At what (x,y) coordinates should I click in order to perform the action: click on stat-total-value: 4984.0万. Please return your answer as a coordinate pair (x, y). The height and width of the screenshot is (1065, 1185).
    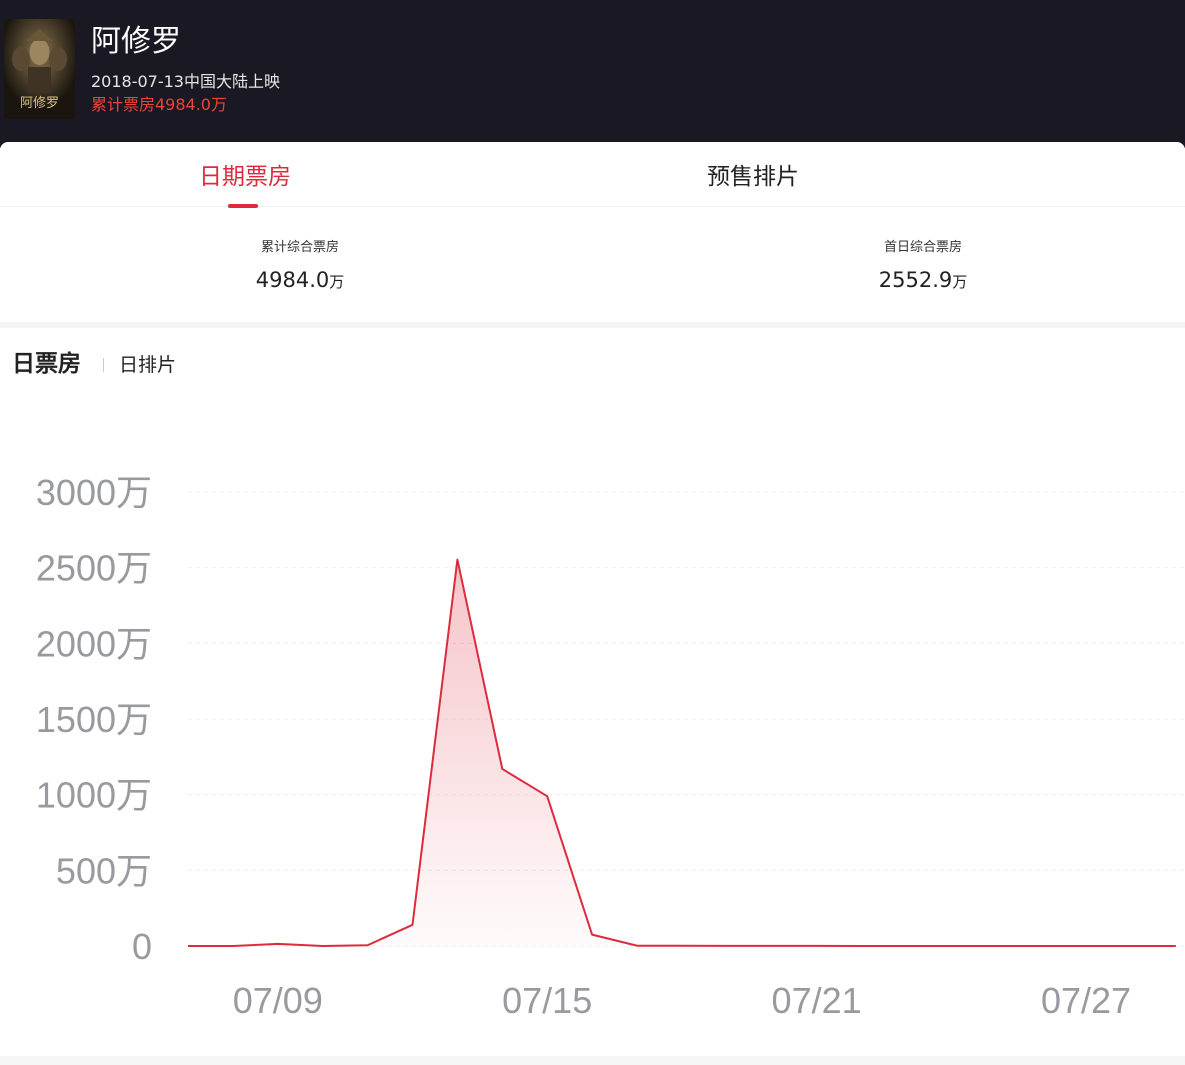
    Looking at the image, I should click on (300, 281).